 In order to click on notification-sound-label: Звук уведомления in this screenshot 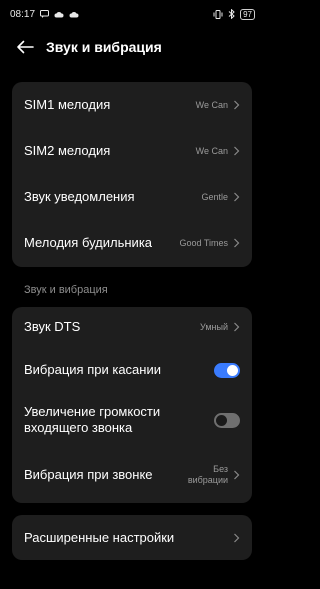, I will do `click(79, 196)`.